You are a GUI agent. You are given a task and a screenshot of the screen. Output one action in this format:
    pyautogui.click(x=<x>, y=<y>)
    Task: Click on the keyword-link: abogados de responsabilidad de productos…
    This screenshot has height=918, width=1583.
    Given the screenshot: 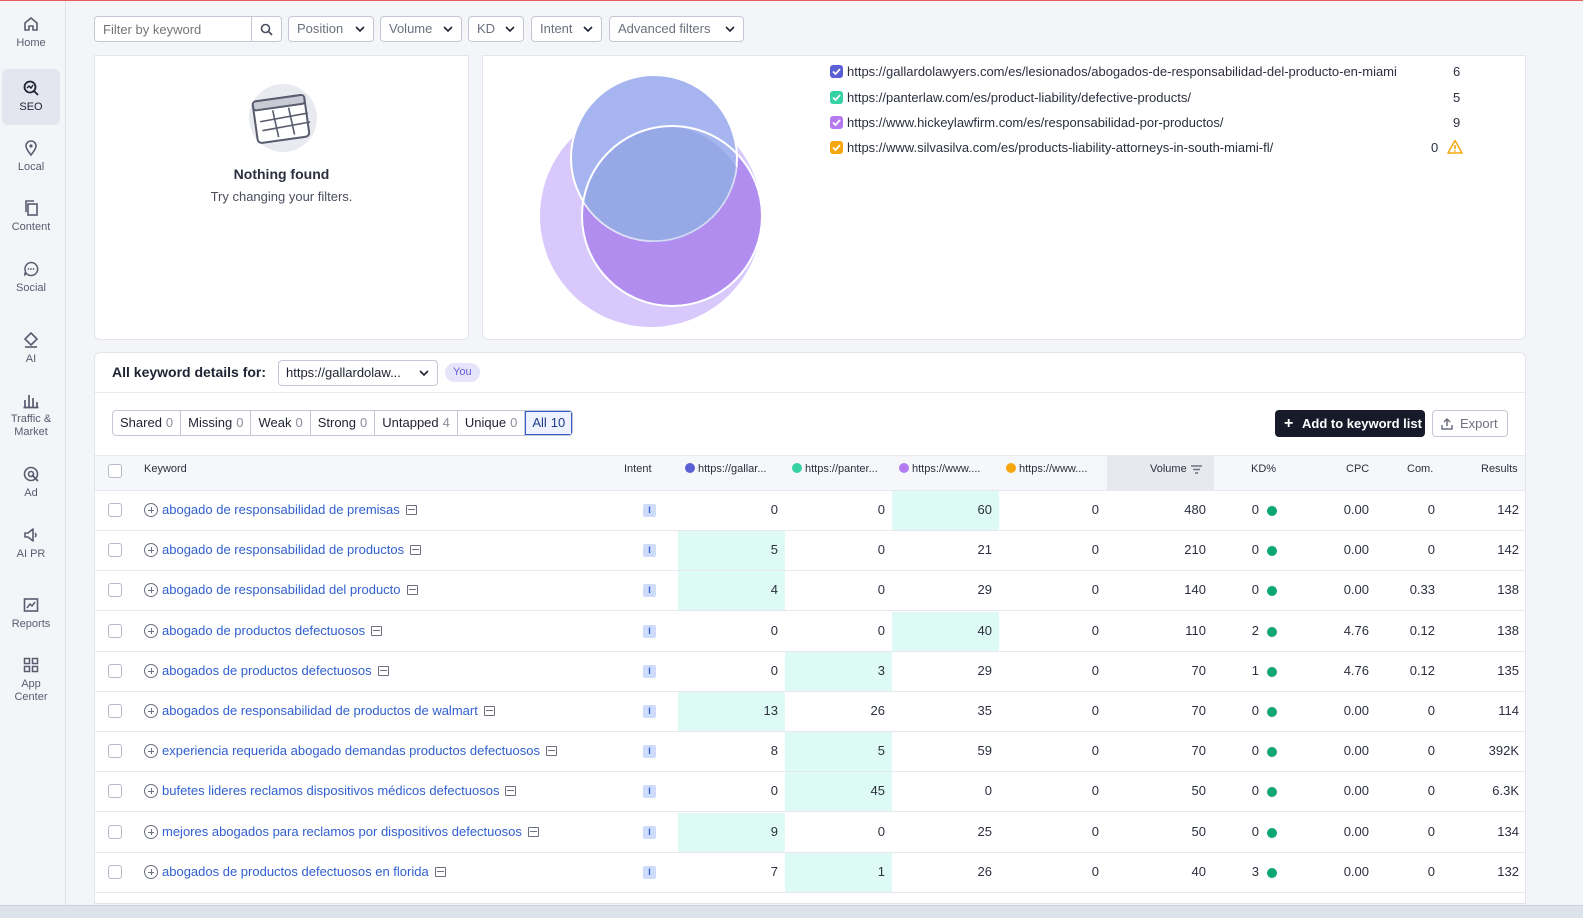 What is the action you would take?
    pyautogui.click(x=319, y=710)
    